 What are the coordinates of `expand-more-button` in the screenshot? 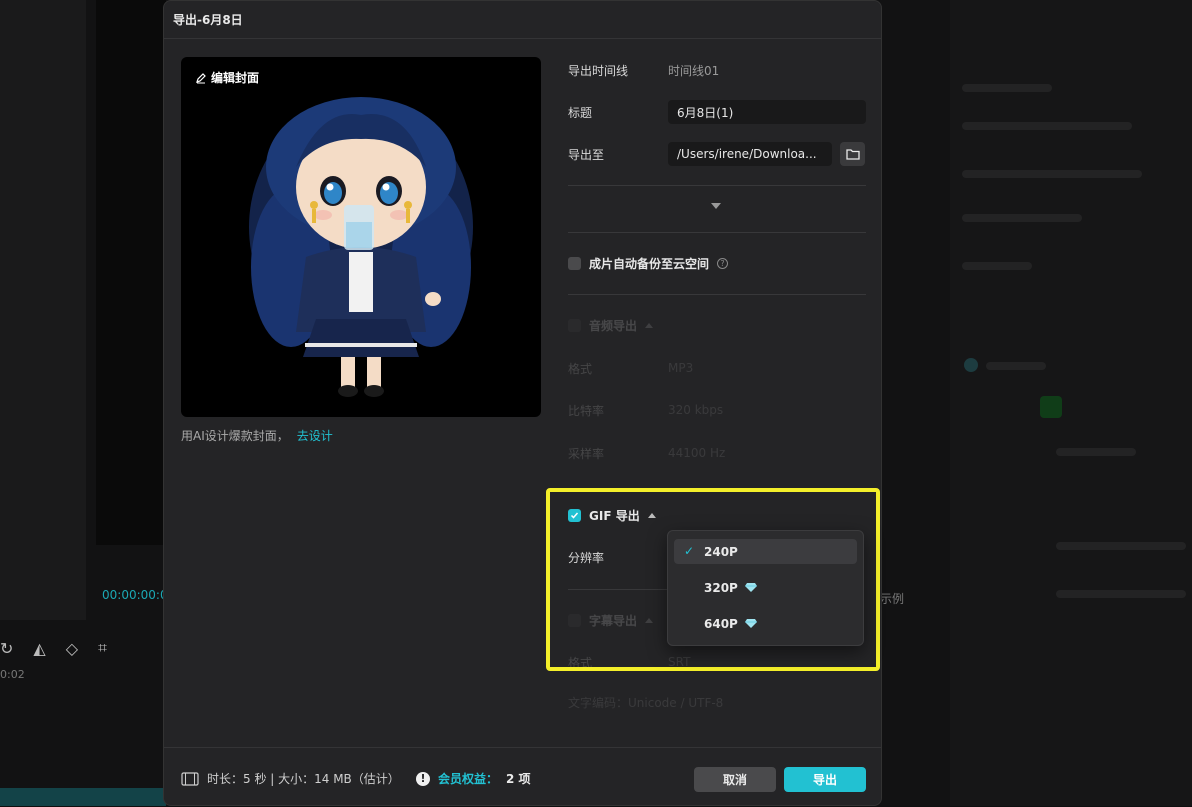 It's located at (716, 206).